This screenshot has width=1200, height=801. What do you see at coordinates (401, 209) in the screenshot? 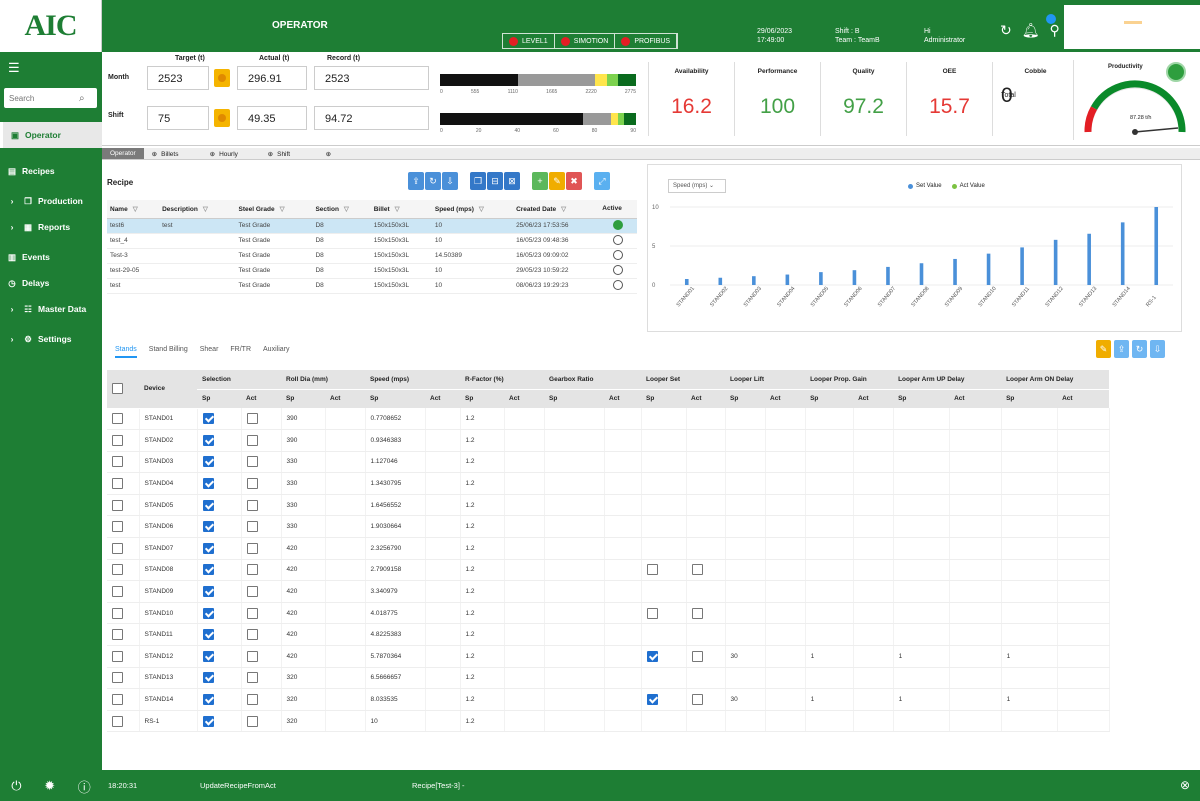
I see `recipe-col-billet: Billet ▽` at bounding box center [401, 209].